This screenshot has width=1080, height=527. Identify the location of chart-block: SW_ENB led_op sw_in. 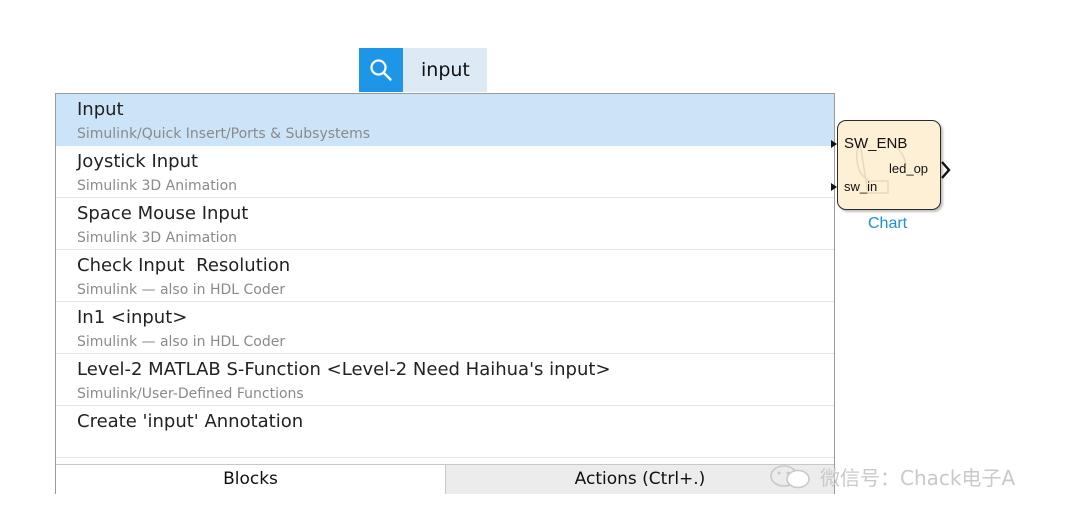
(889, 165).